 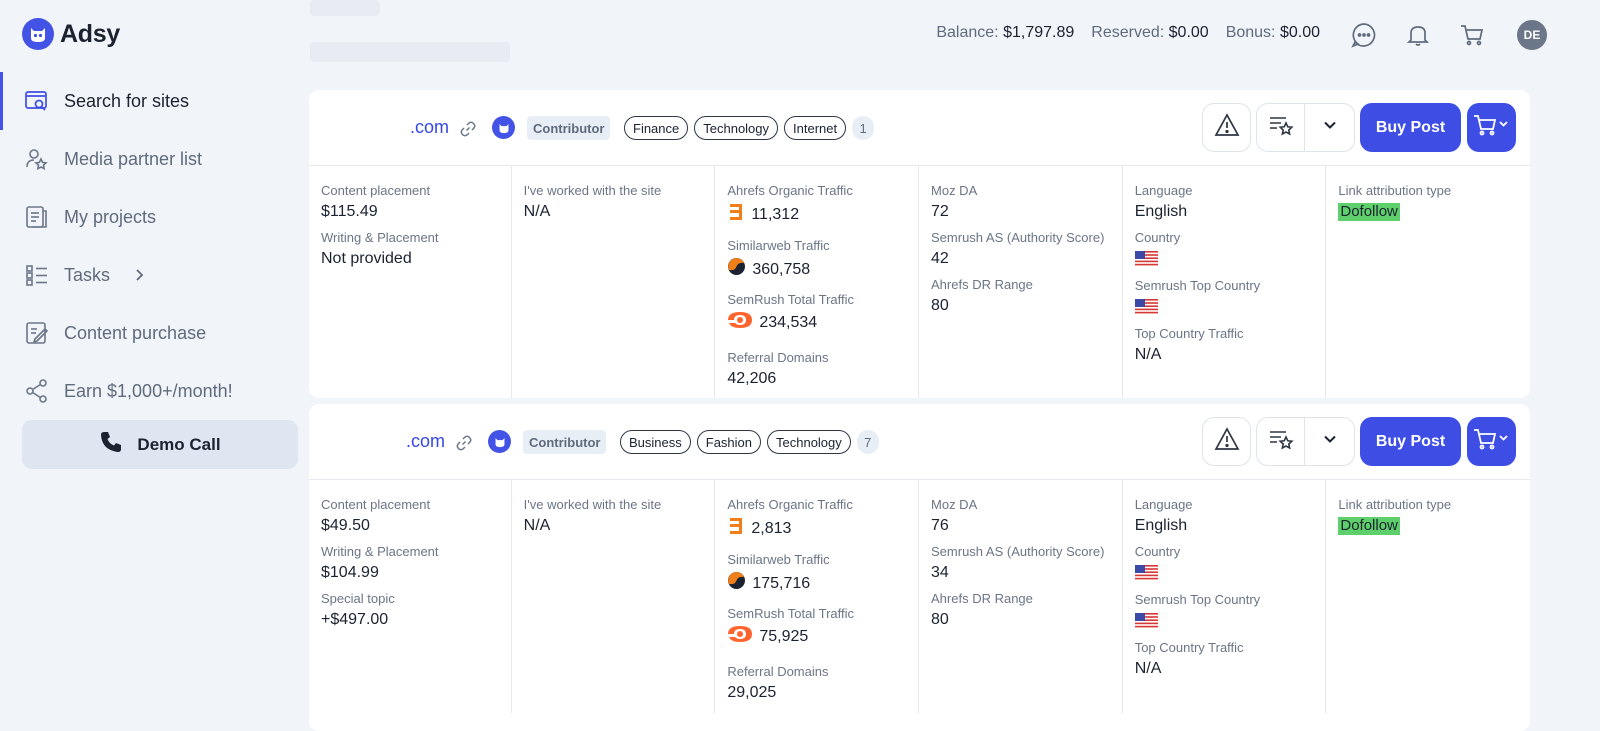 What do you see at coordinates (38, 34) in the screenshot?
I see `adsy-logo-icon` at bounding box center [38, 34].